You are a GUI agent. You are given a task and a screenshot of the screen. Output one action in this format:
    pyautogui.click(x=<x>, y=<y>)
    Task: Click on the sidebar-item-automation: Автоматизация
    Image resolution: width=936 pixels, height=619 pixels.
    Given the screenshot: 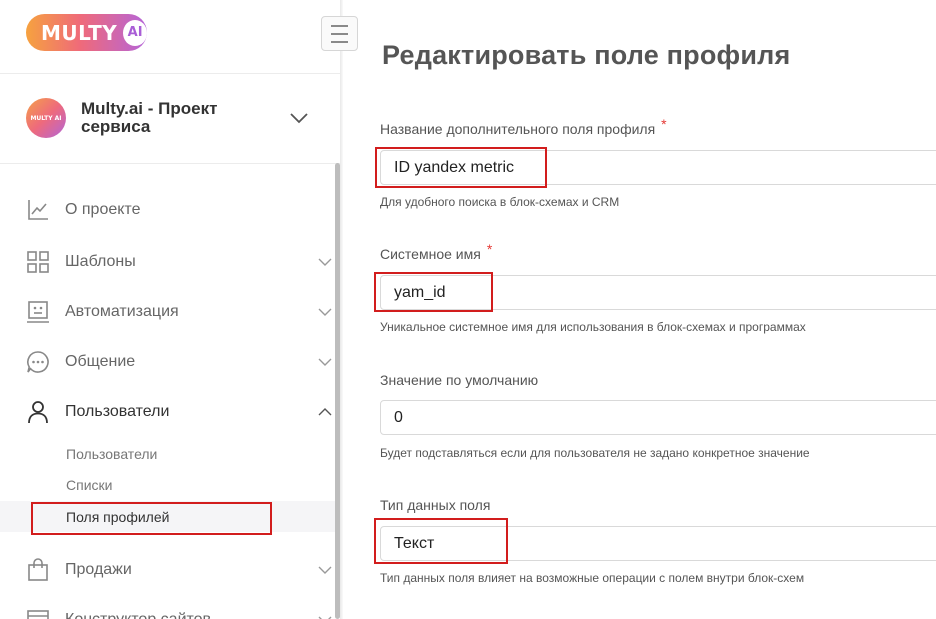 What is the action you would take?
    pyautogui.click(x=170, y=312)
    